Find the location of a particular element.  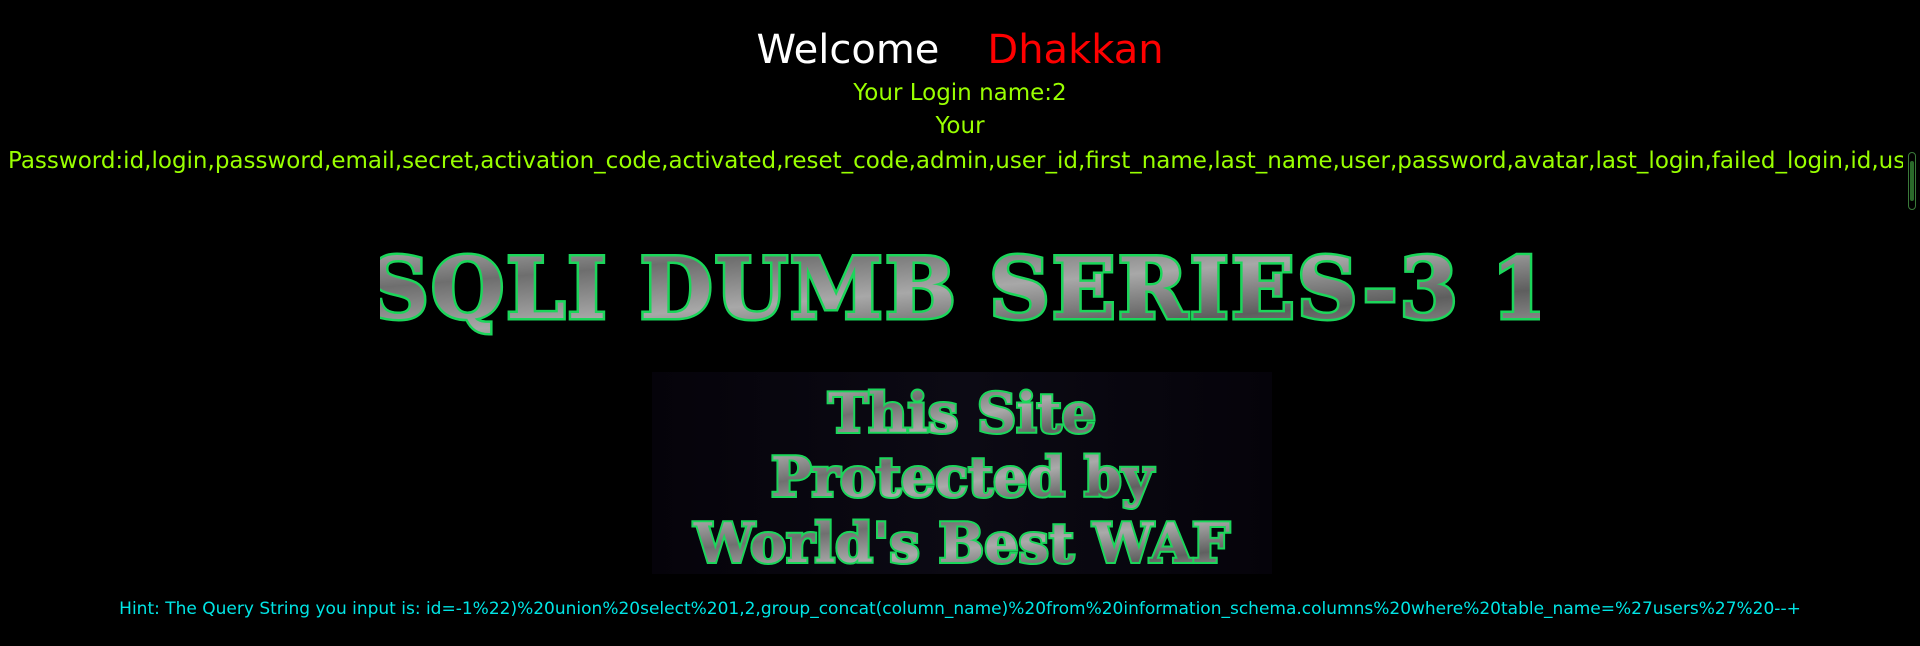

sqli-dumb-series-logo: SQLI DUMB SERIES-3 1 is located at coordinates (960, 289).